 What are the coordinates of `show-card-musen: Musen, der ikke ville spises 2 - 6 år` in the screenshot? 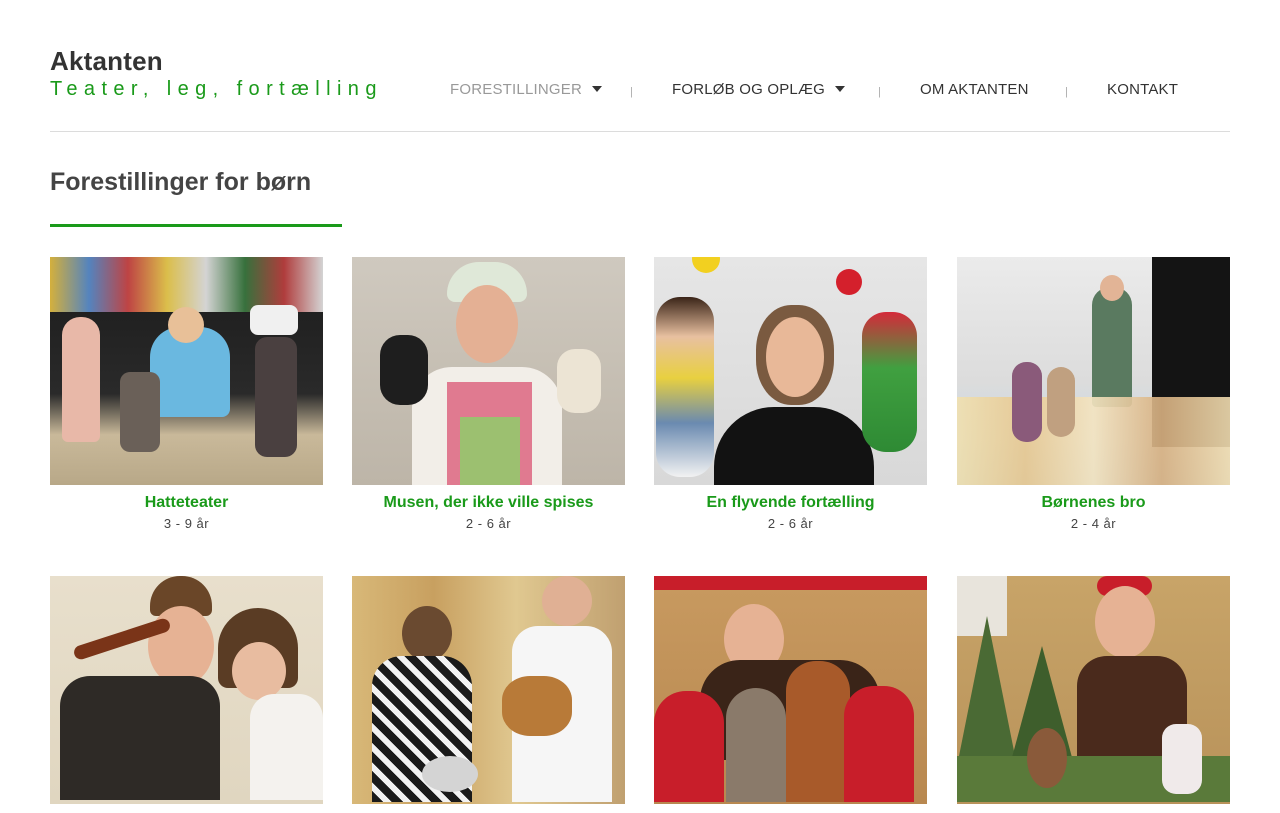 It's located at (488, 394).